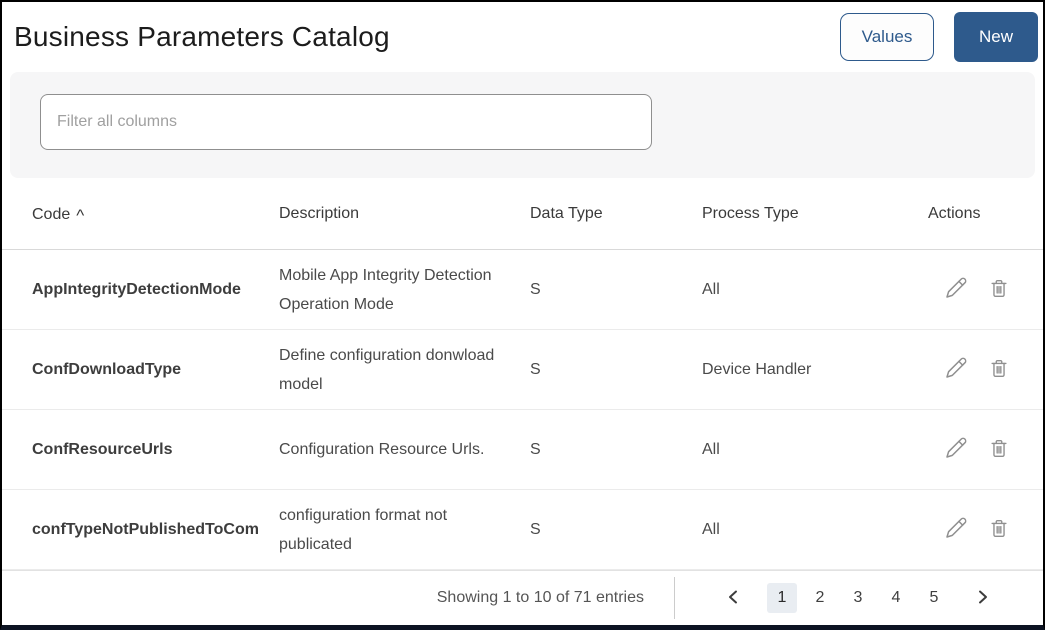  Describe the element at coordinates (674, 598) in the screenshot. I see `footer-divider` at that location.